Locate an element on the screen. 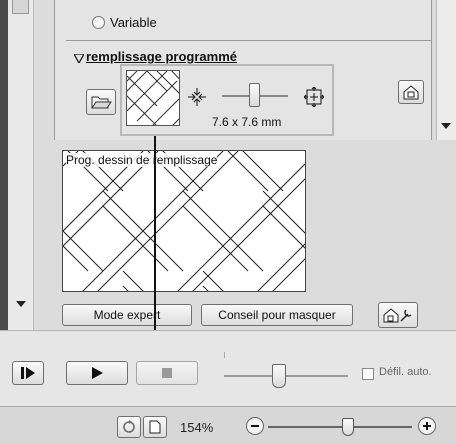 The height and width of the screenshot is (444, 456). hide-tip-button: Conseil pour masquer is located at coordinates (277, 315).